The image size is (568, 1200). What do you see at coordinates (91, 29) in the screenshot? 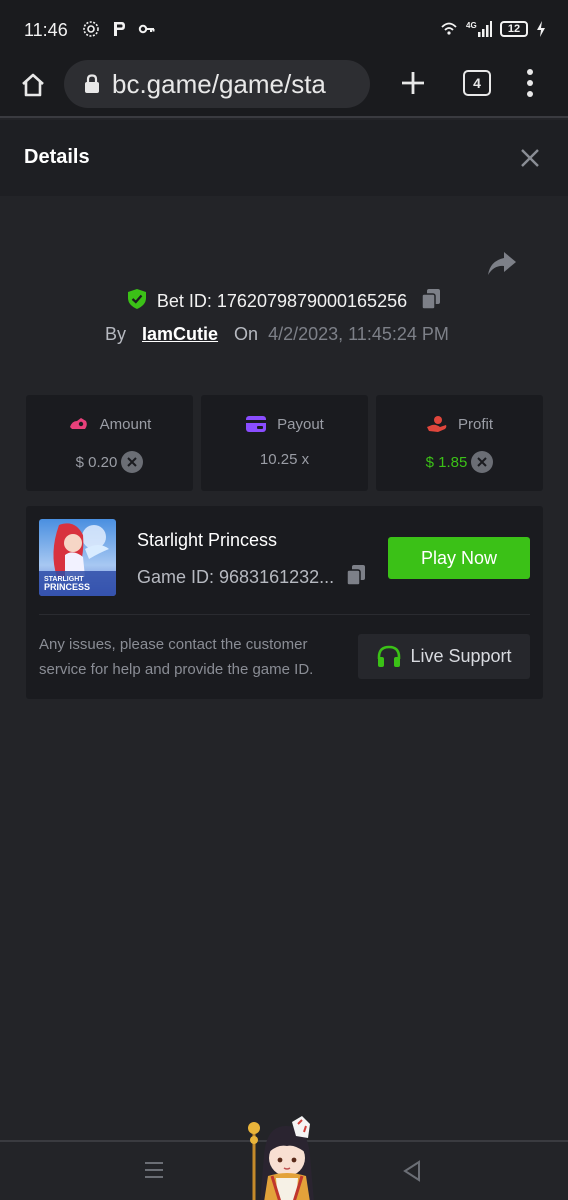
I see `instagram-icon` at bounding box center [91, 29].